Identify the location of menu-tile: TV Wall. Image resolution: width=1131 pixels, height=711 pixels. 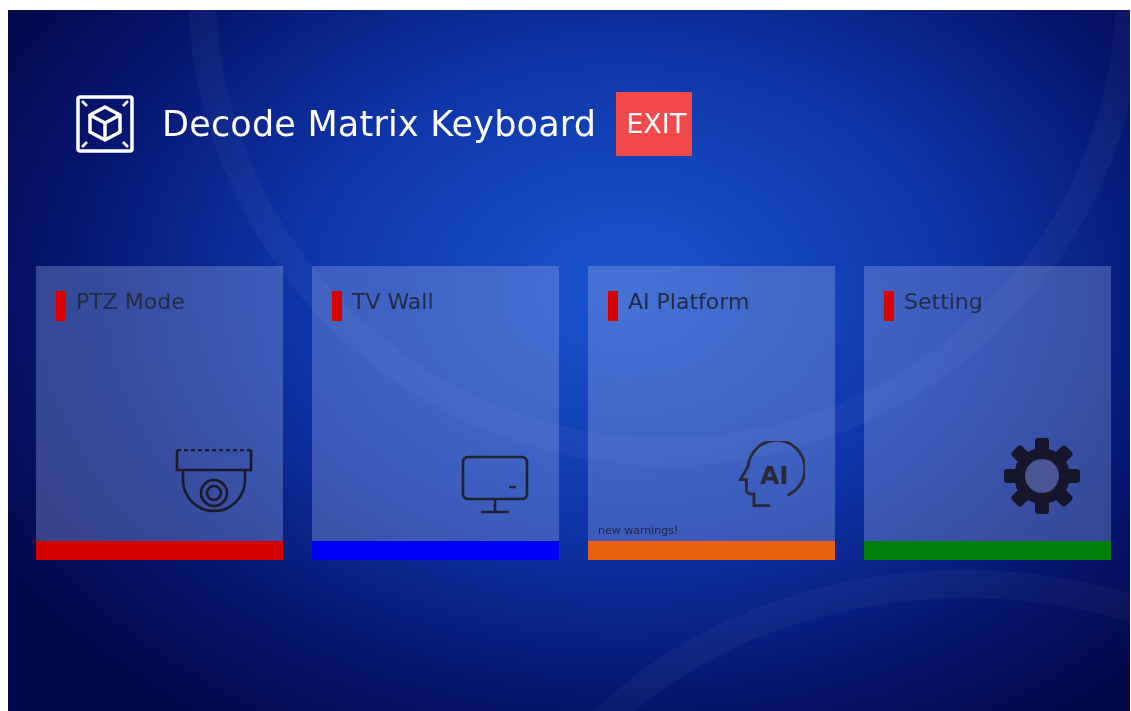
(435, 413).